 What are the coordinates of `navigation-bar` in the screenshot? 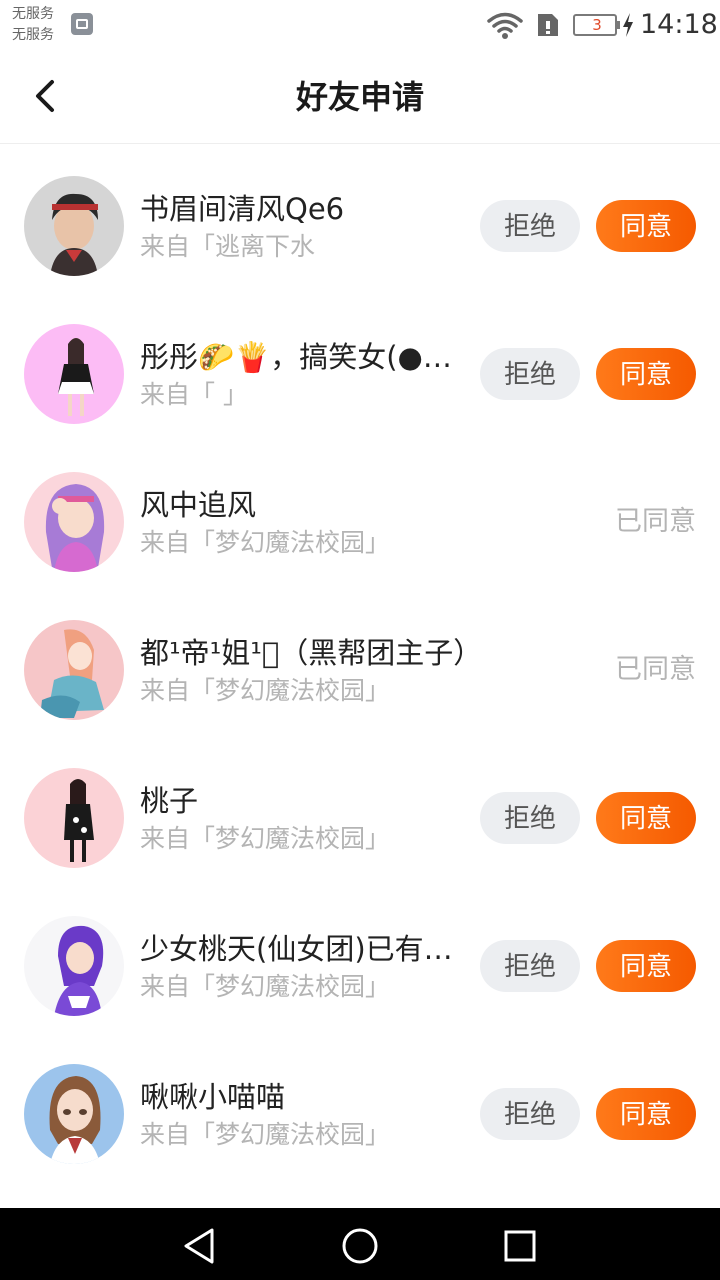 It's located at (360, 1244).